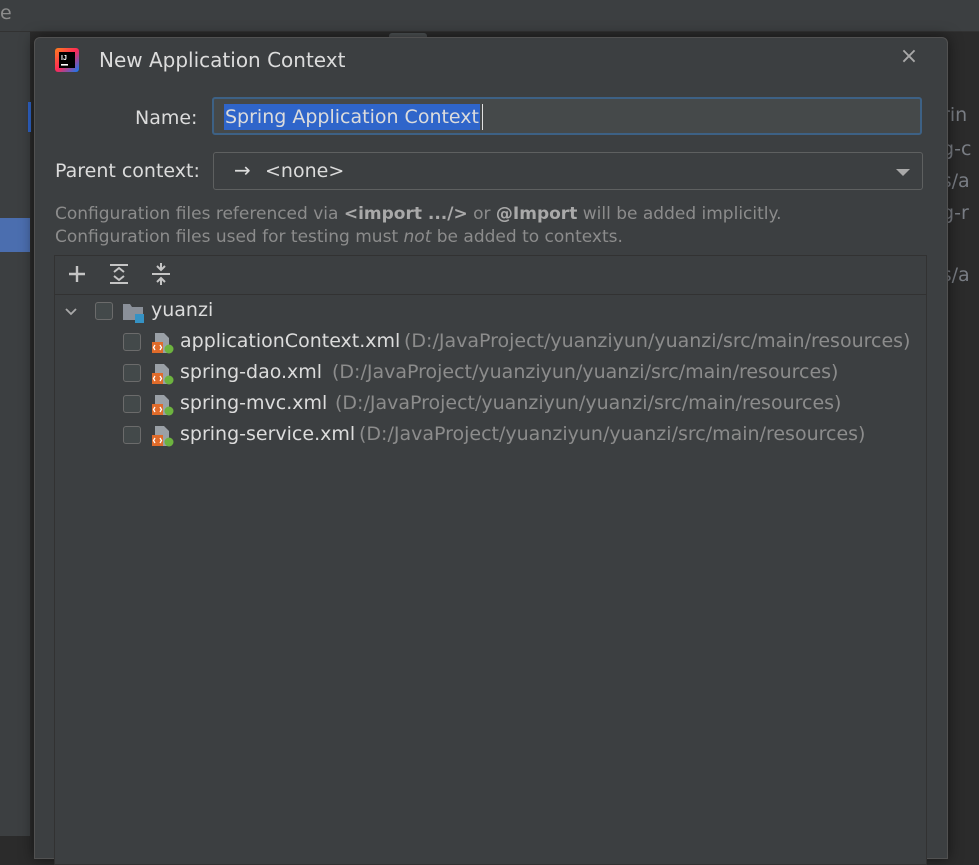 This screenshot has width=979, height=865. Describe the element at coordinates (490, 312) in the screenshot. I see `tree-root-row: yuanzi` at that location.